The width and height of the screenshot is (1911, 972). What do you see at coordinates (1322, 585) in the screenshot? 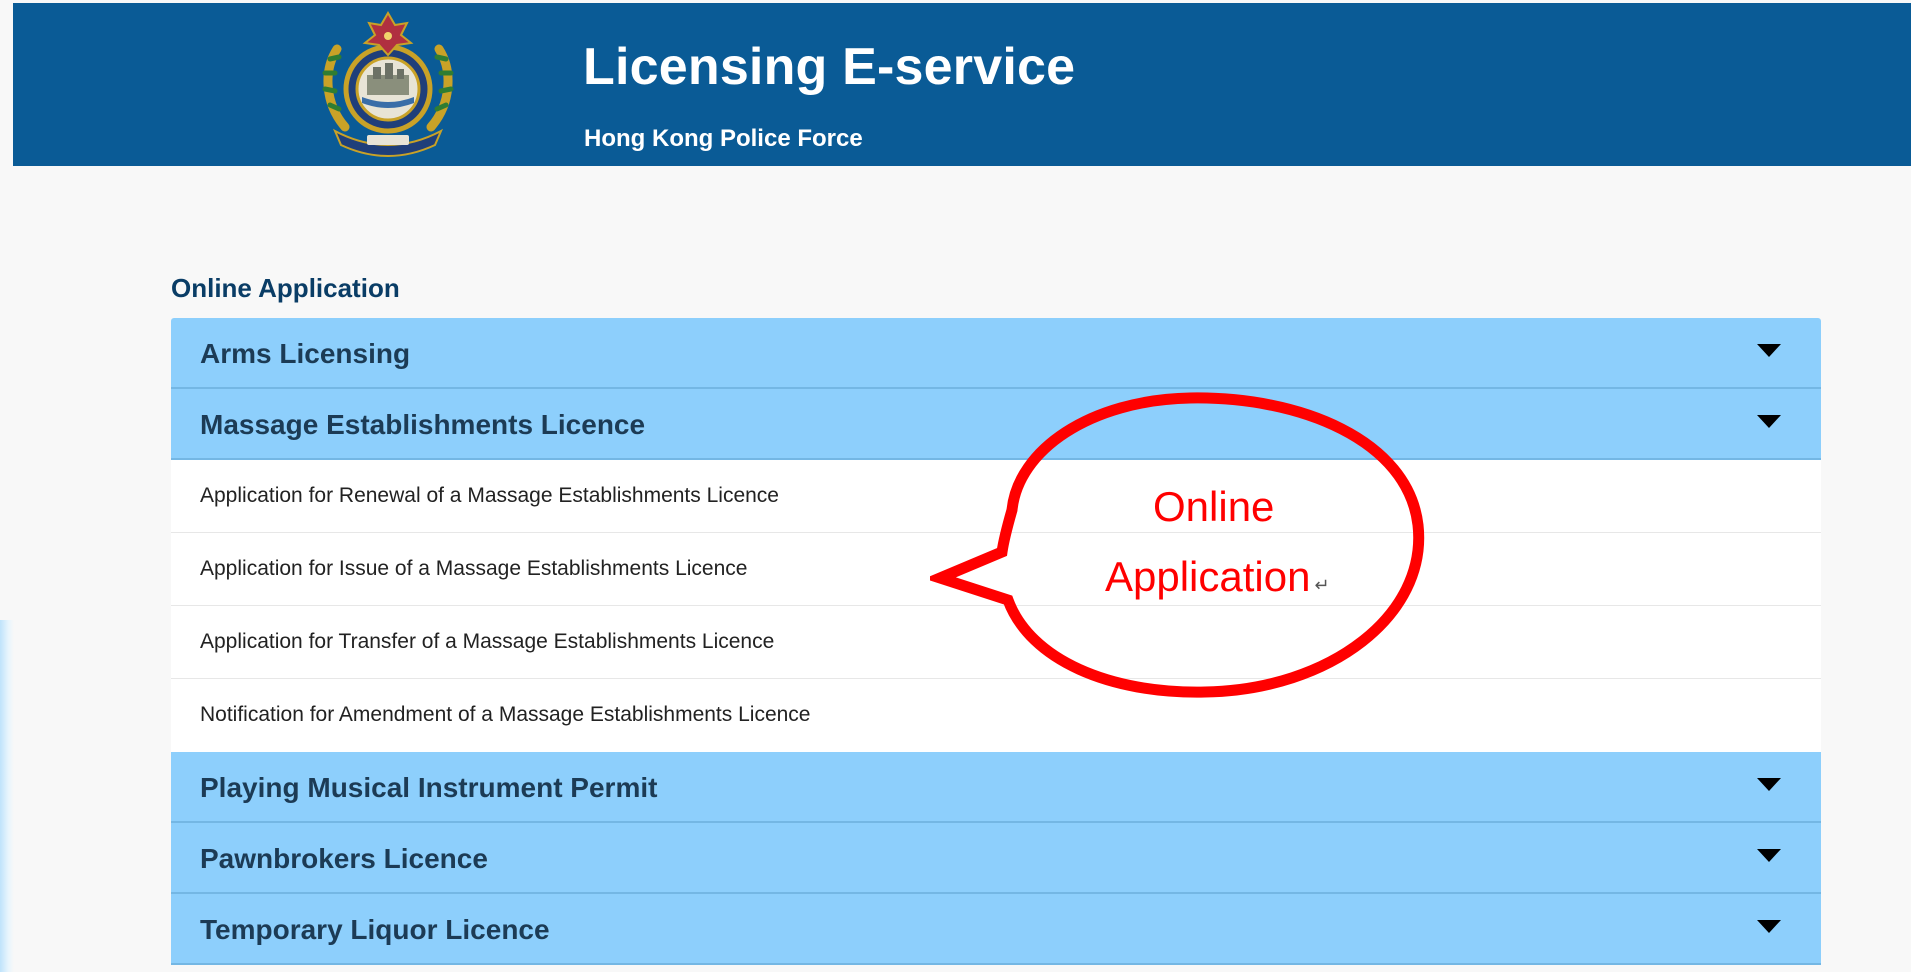
I see `return-mark-icon: ↵` at bounding box center [1322, 585].